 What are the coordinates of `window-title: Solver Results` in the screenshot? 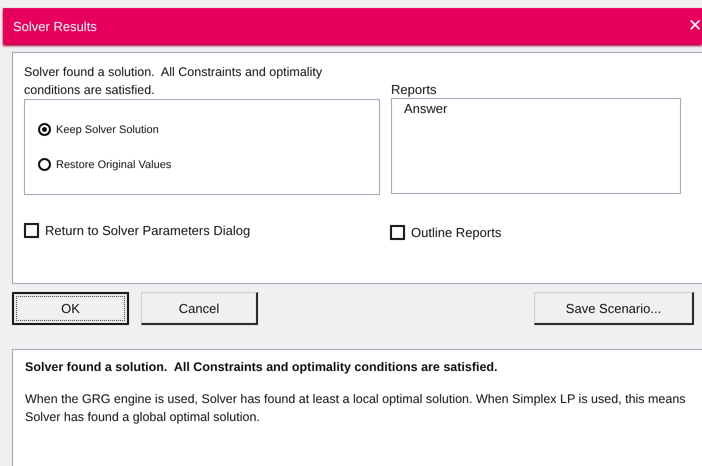 It's located at (54, 26).